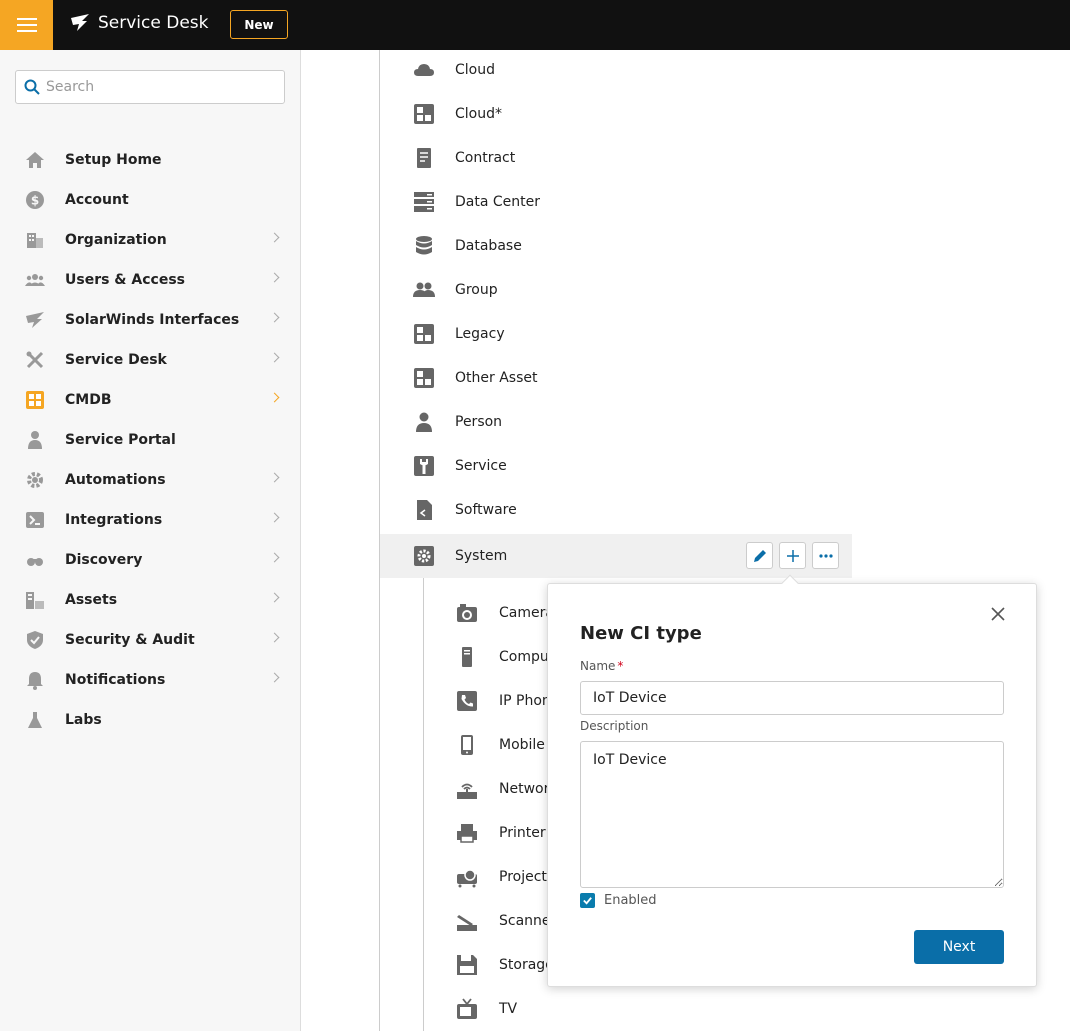  Describe the element at coordinates (525, 921) in the screenshot. I see `ci-subtype-label: Scanne` at that location.